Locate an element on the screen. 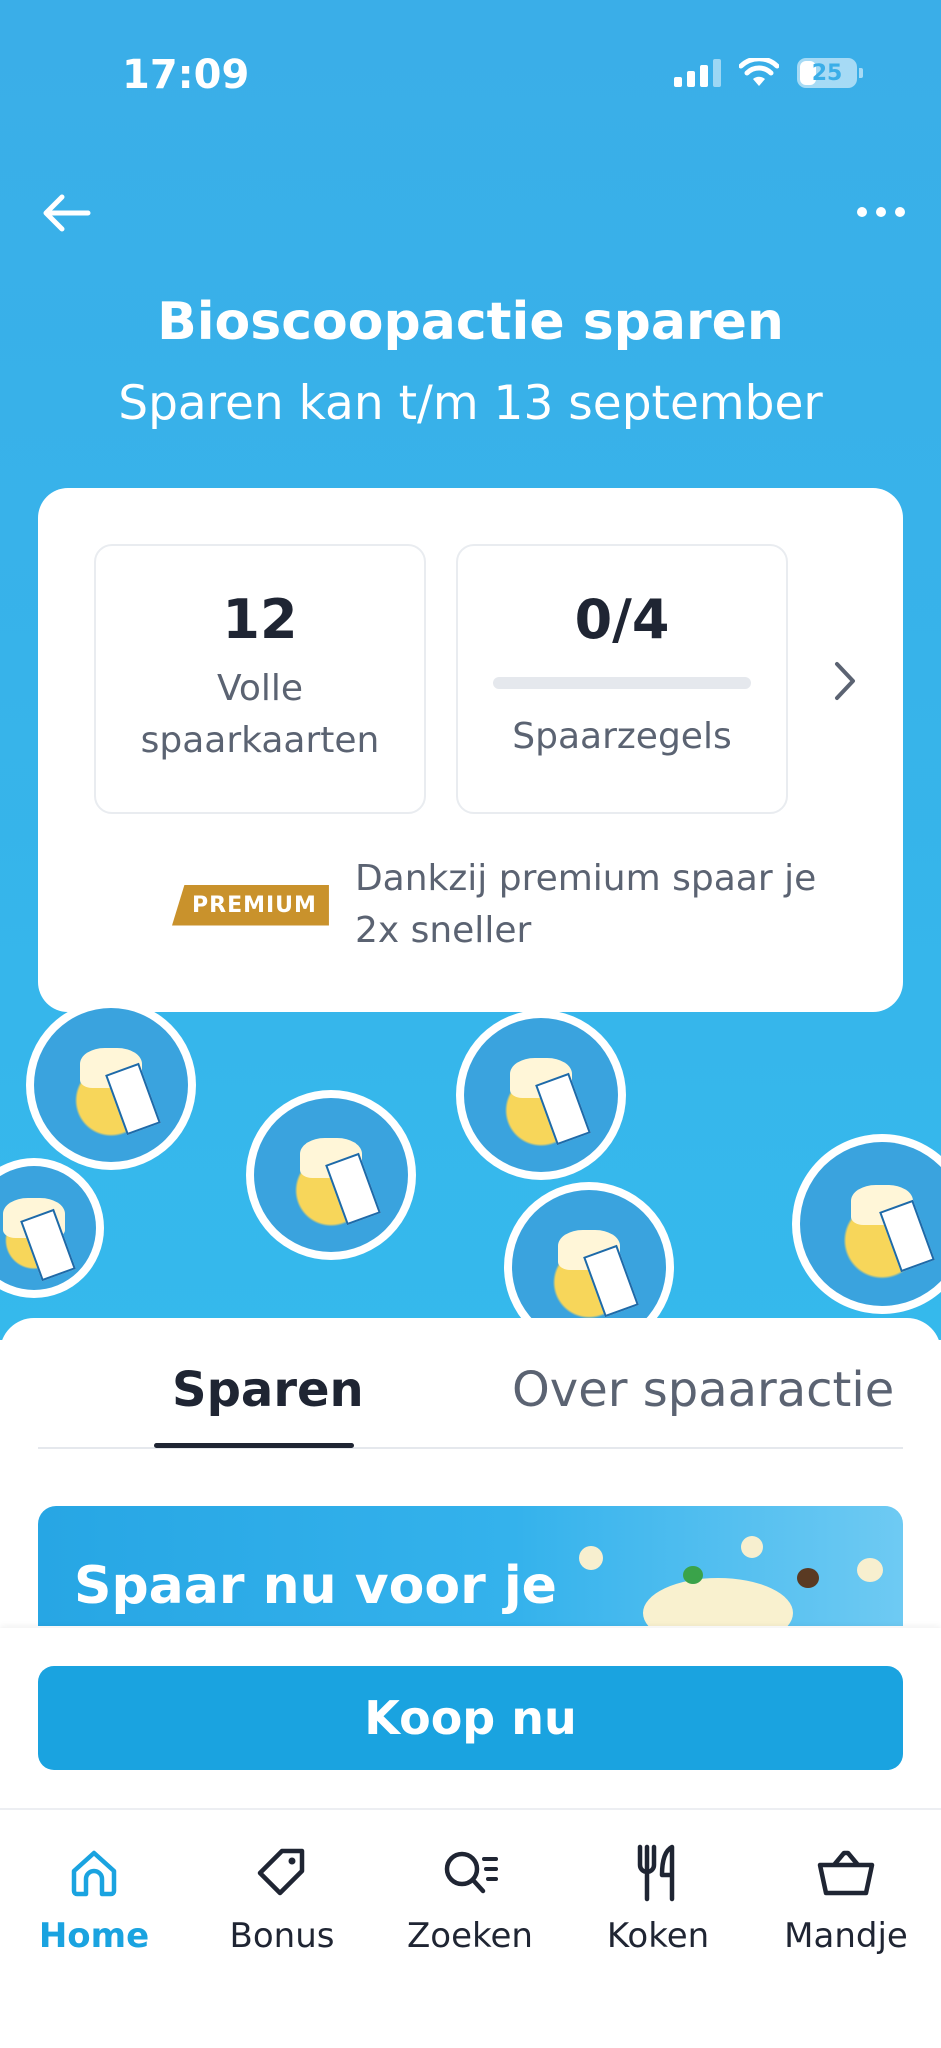 The height and width of the screenshot is (2048, 941). chevron-right-icon is located at coordinates (845, 681).